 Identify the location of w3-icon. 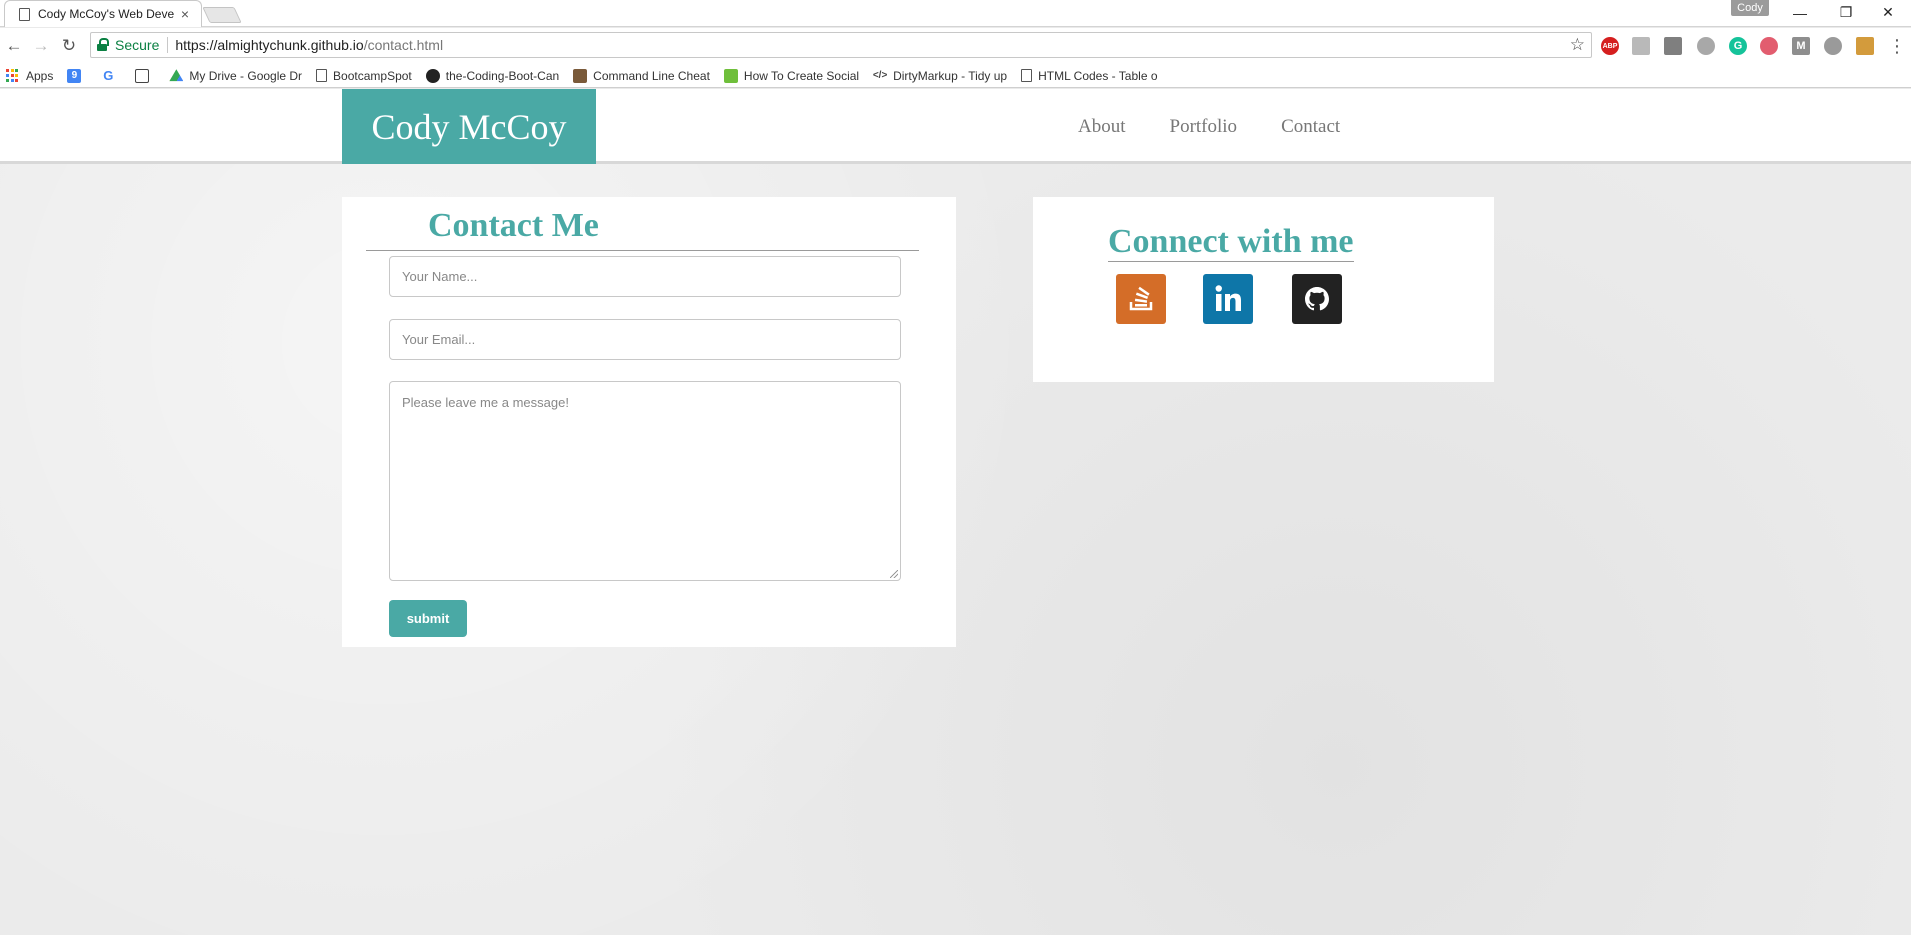
(730, 75).